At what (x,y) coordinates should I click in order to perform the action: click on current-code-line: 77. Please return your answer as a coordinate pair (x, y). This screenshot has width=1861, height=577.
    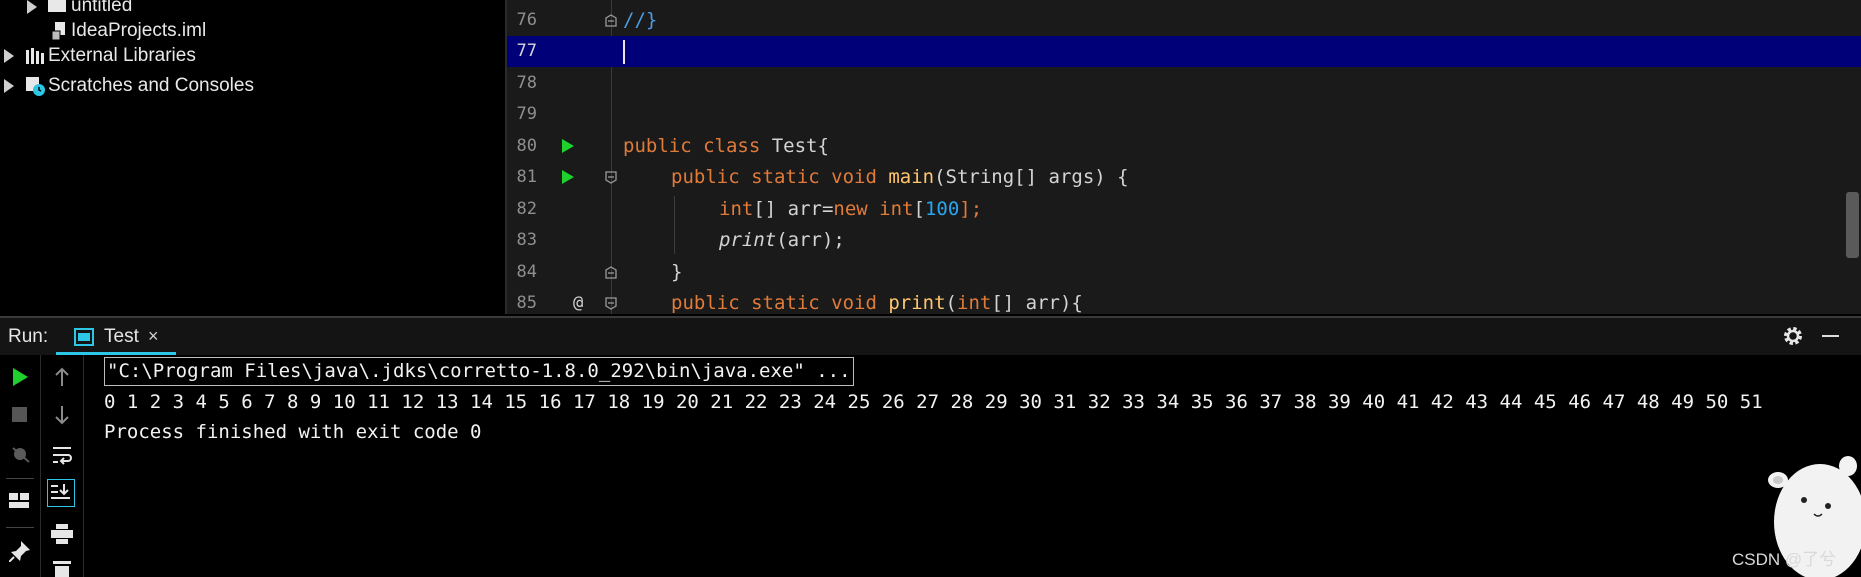
    Looking at the image, I should click on (1184, 51).